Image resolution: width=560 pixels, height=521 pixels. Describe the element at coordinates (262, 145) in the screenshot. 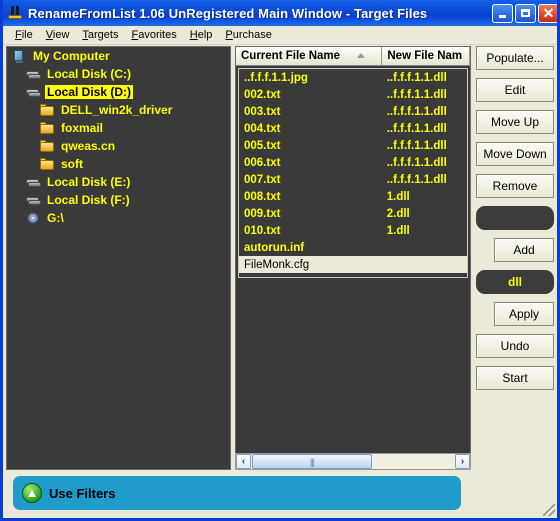

I see `cell-current-file-name: 005.txt` at that location.